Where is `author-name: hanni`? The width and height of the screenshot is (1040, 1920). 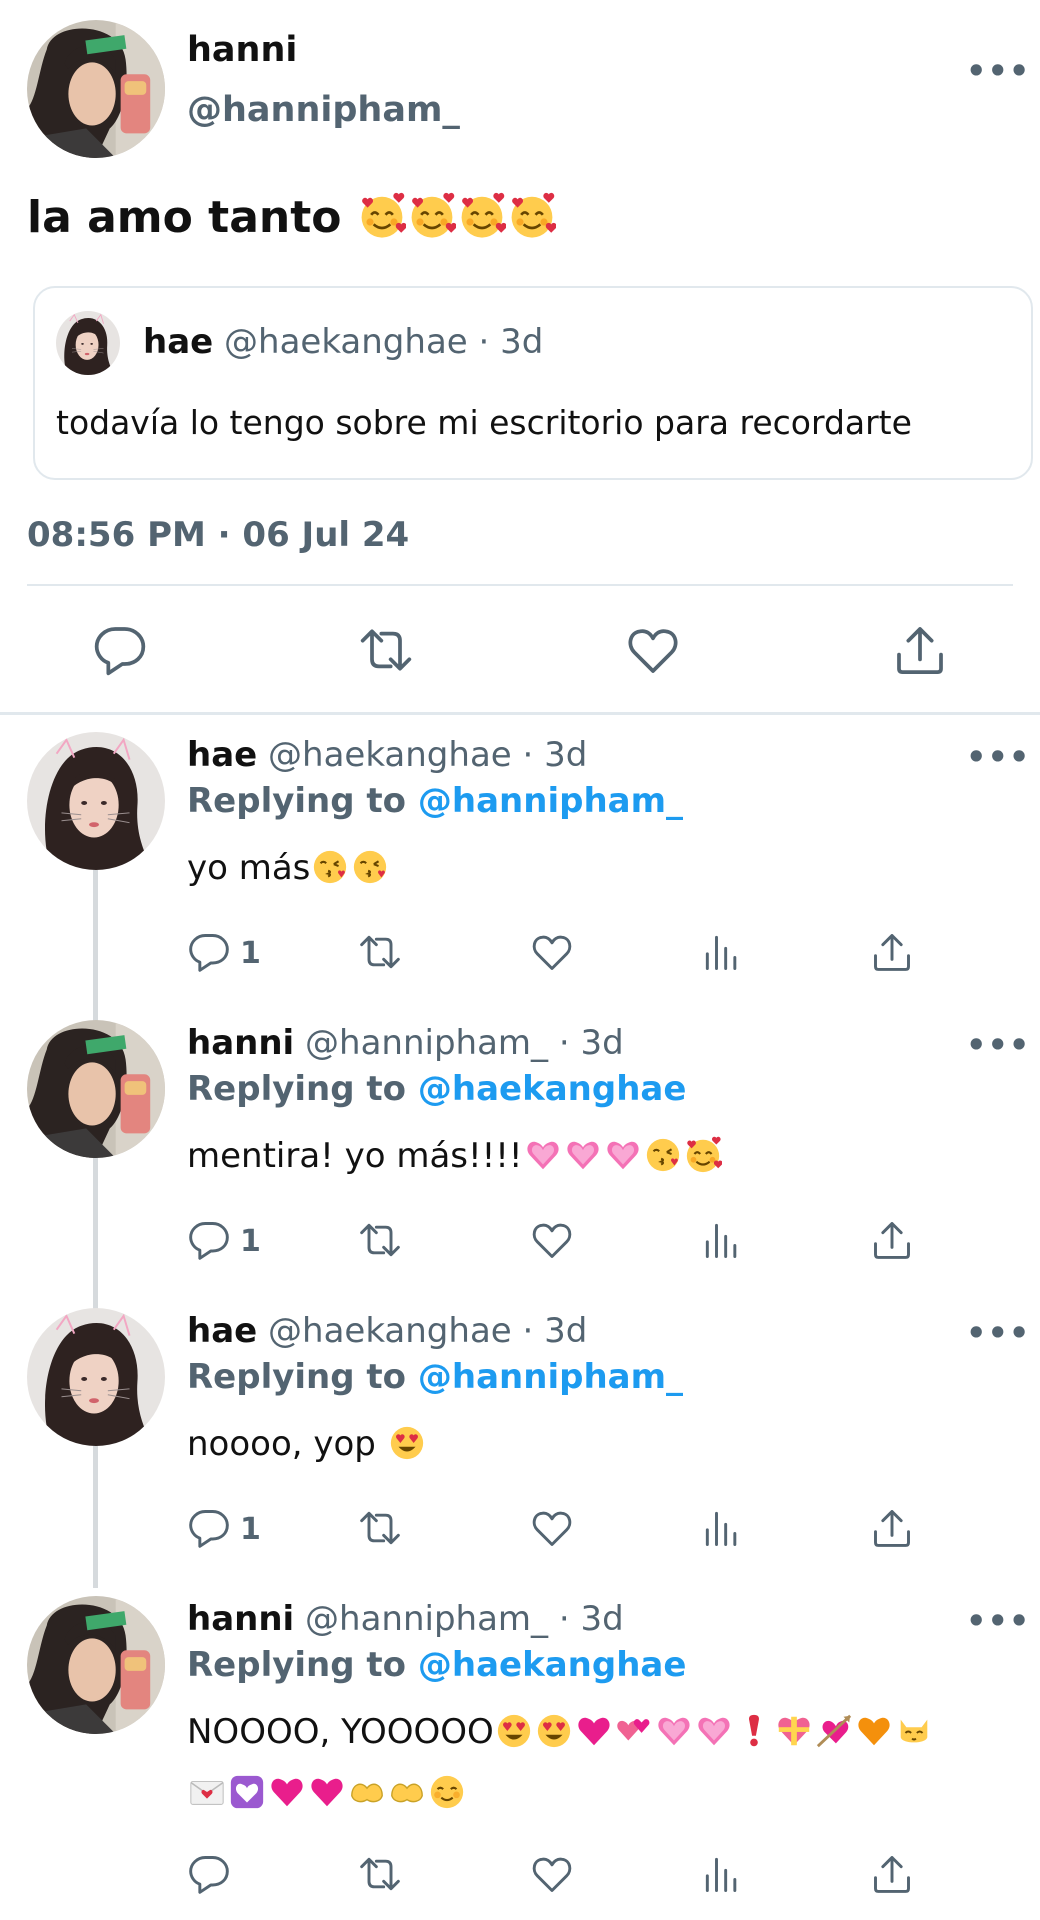
author-name: hanni is located at coordinates (242, 50).